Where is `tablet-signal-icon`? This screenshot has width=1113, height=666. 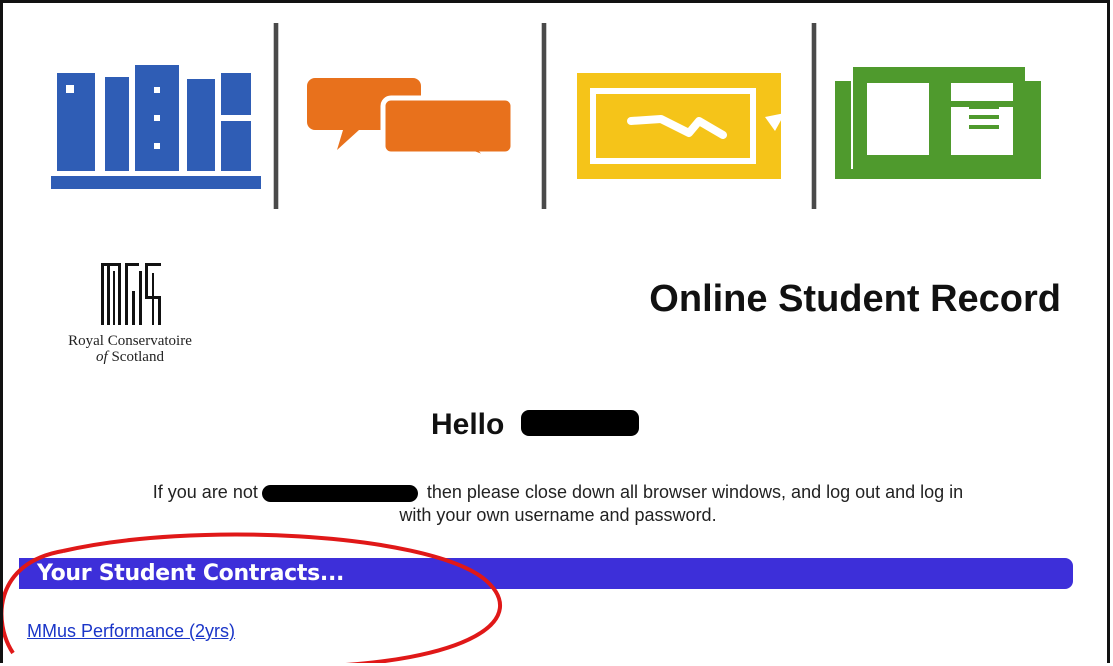
tablet-signal-icon is located at coordinates (681, 126).